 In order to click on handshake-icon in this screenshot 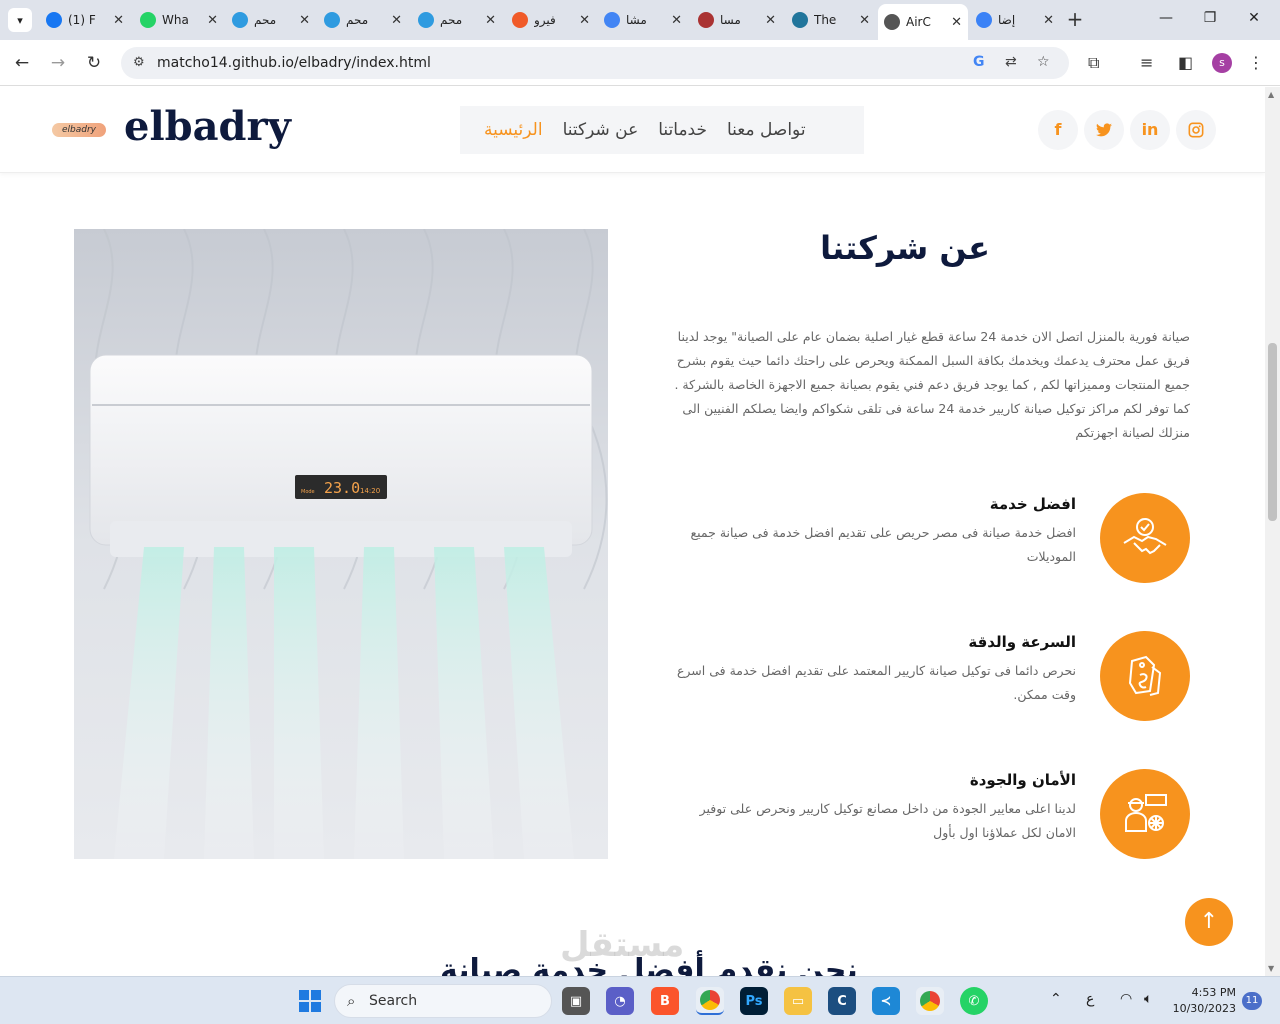, I will do `click(1145, 538)`.